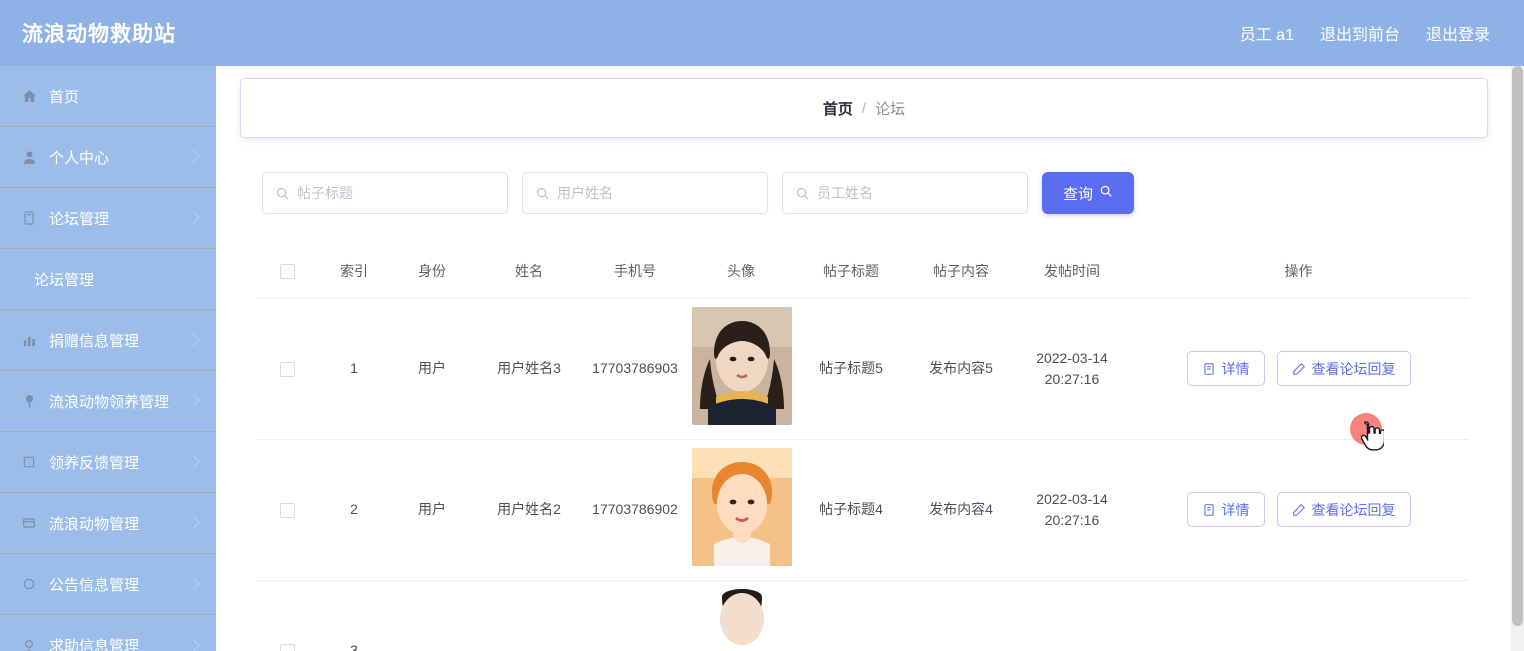 Image resolution: width=1524 pixels, height=651 pixels. I want to click on table-row: 3, so click(862, 615).